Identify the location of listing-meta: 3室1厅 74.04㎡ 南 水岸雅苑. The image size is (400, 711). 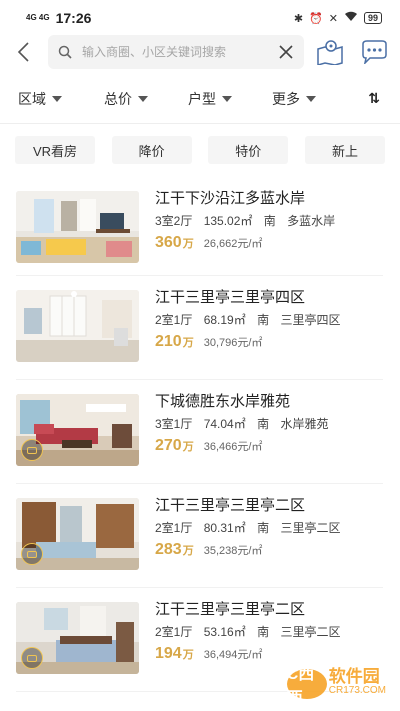
(269, 424).